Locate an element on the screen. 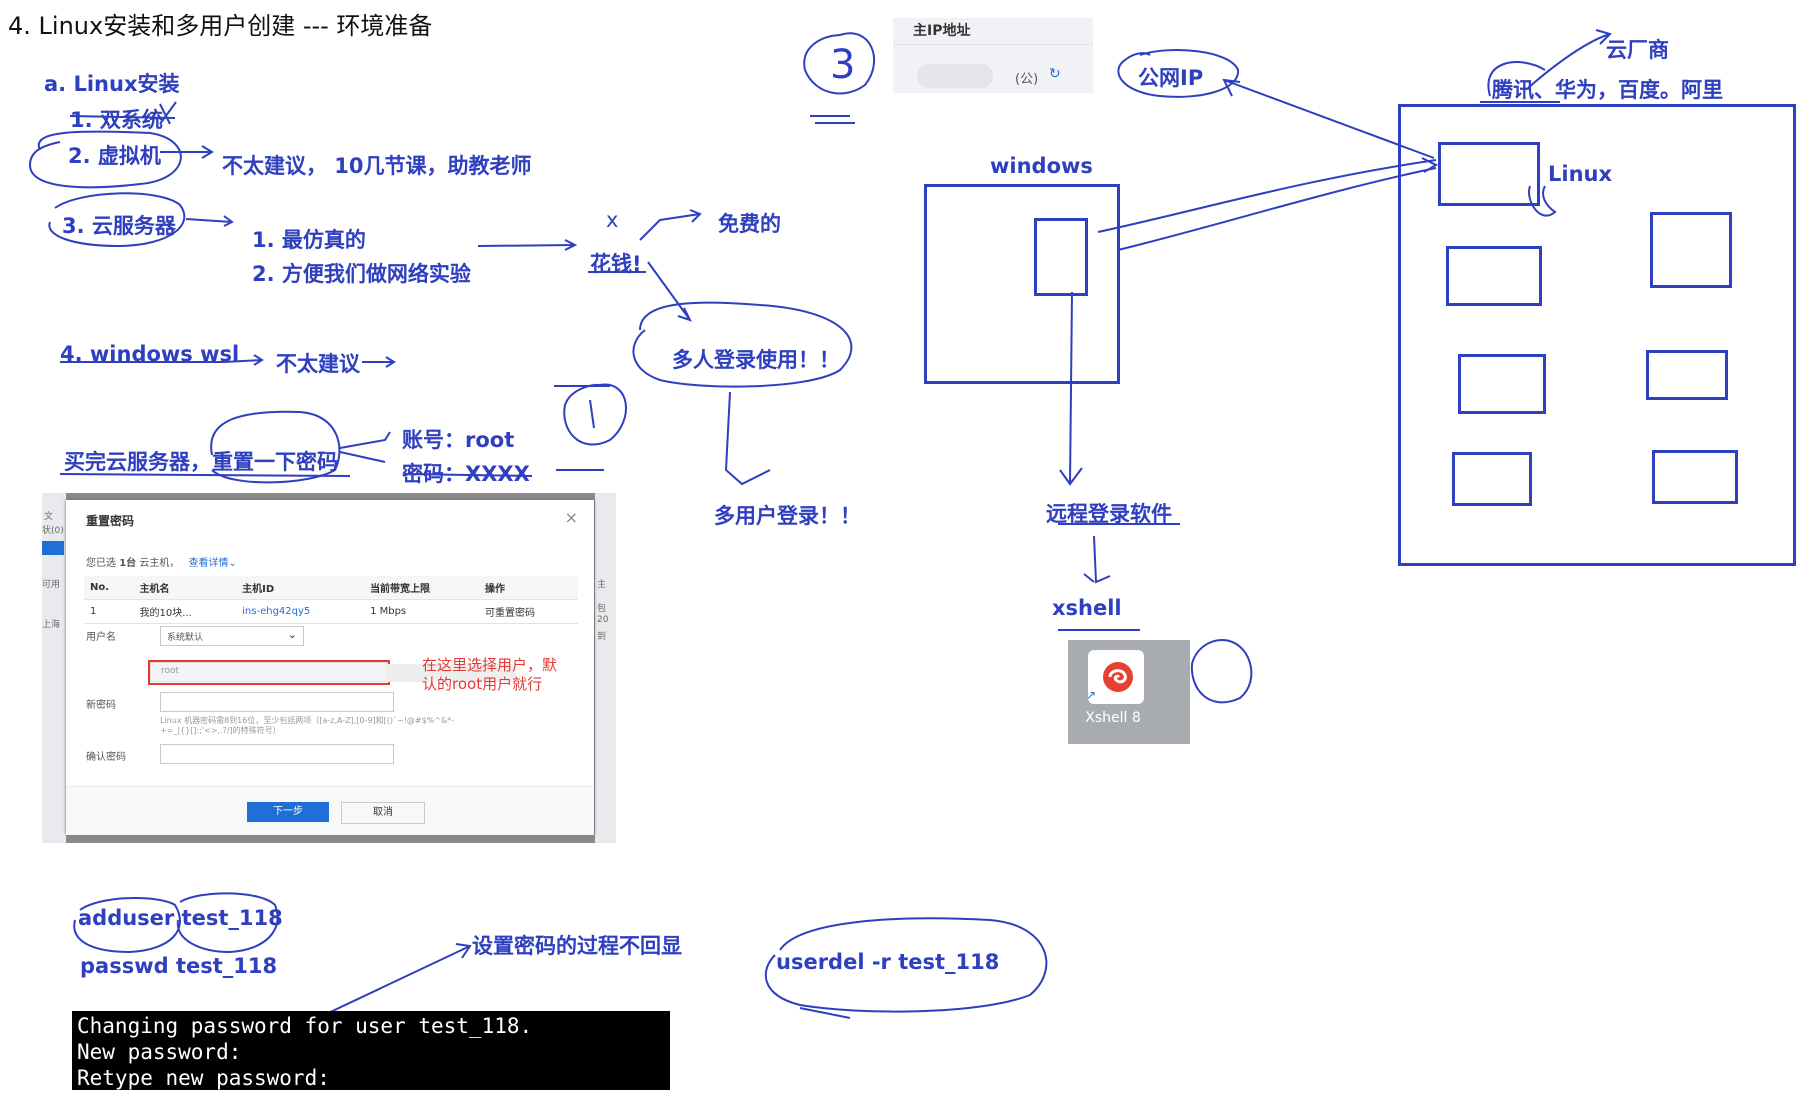 This screenshot has height=1104, width=1818. note-virtual-machine: 2. 虚拟机 is located at coordinates (114, 156).